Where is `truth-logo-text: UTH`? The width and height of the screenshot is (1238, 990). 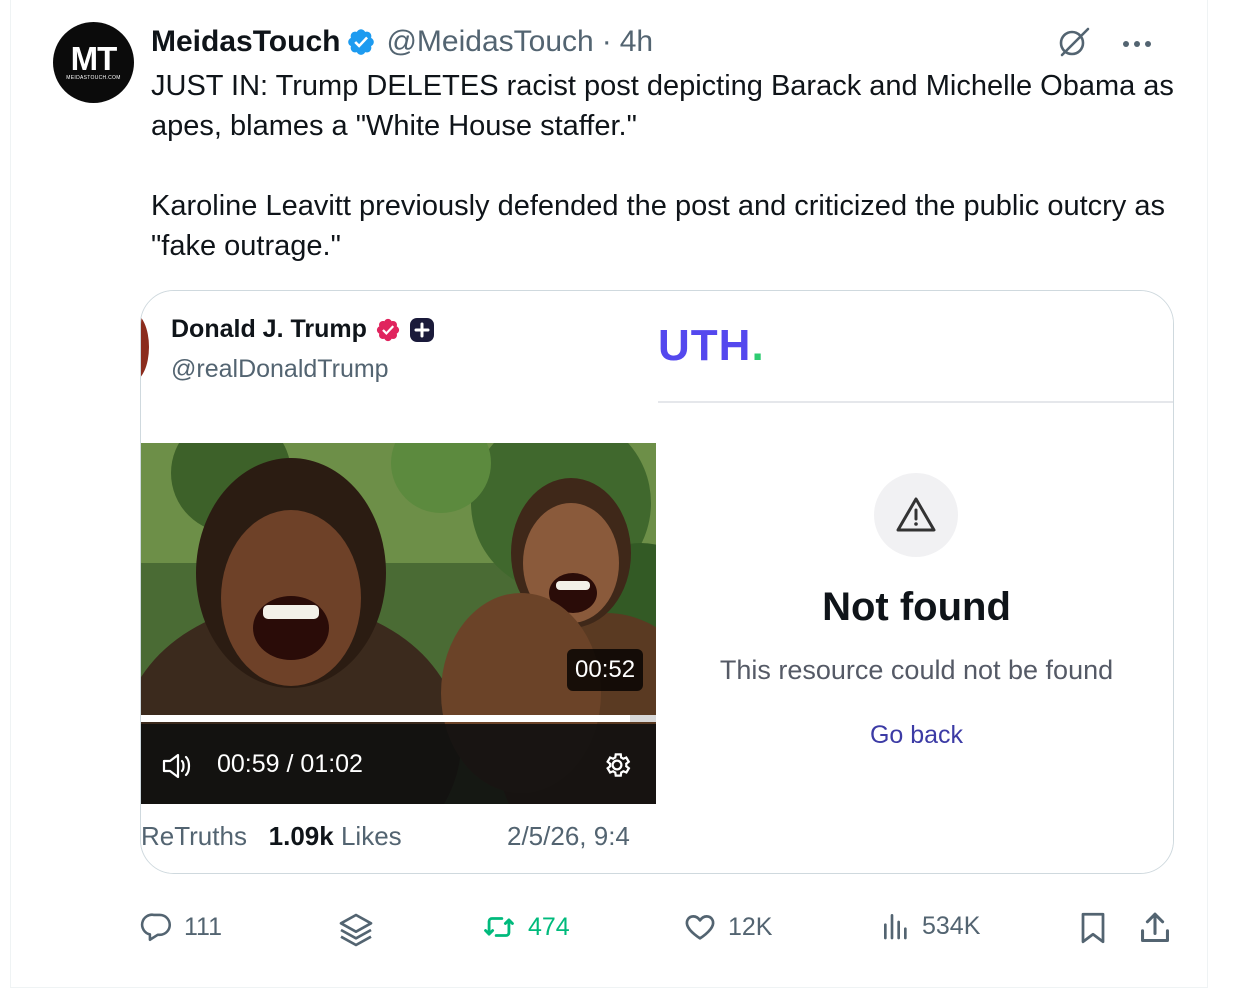
truth-logo-text: UTH is located at coordinates (705, 345).